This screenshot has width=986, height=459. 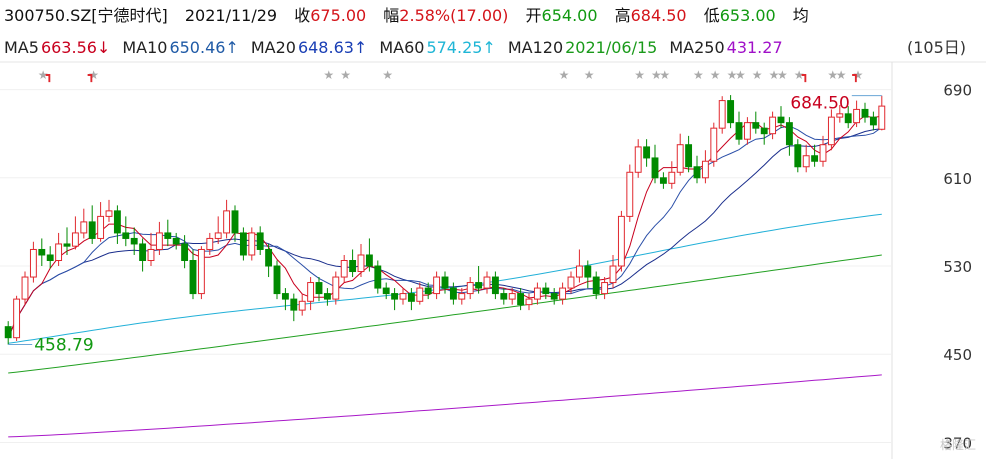 What do you see at coordinates (957, 179) in the screenshot?
I see `y-tick-label: 610` at bounding box center [957, 179].